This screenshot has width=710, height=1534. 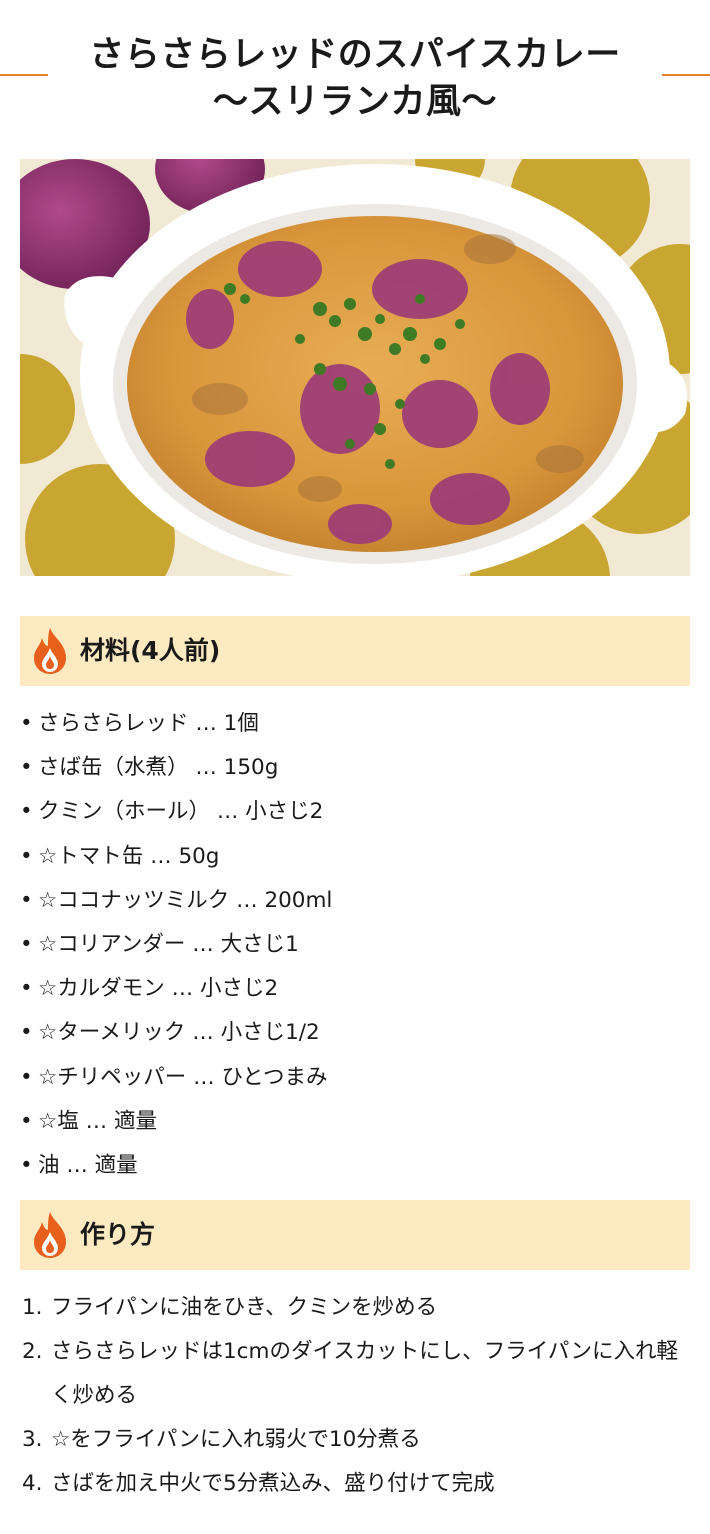 I want to click on title-line-2: 〜スリランカ風〜, so click(x=354, y=102).